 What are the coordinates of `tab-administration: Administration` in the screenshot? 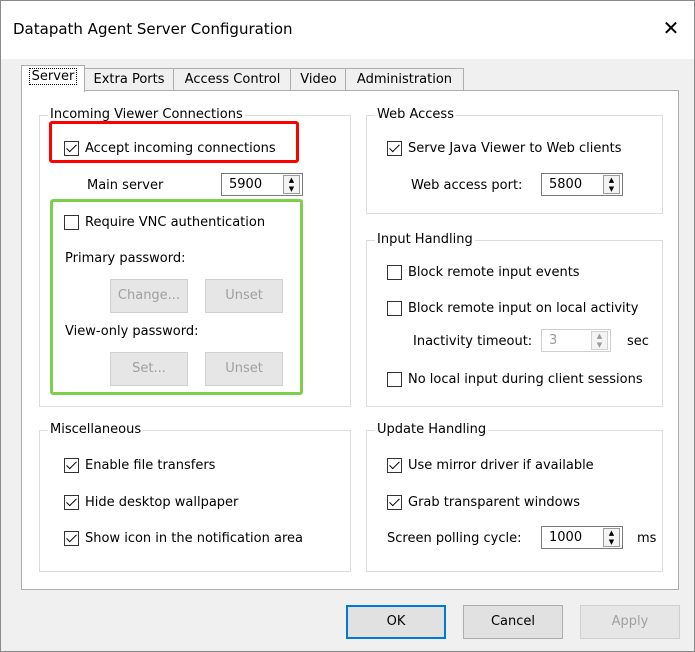 It's located at (404, 79).